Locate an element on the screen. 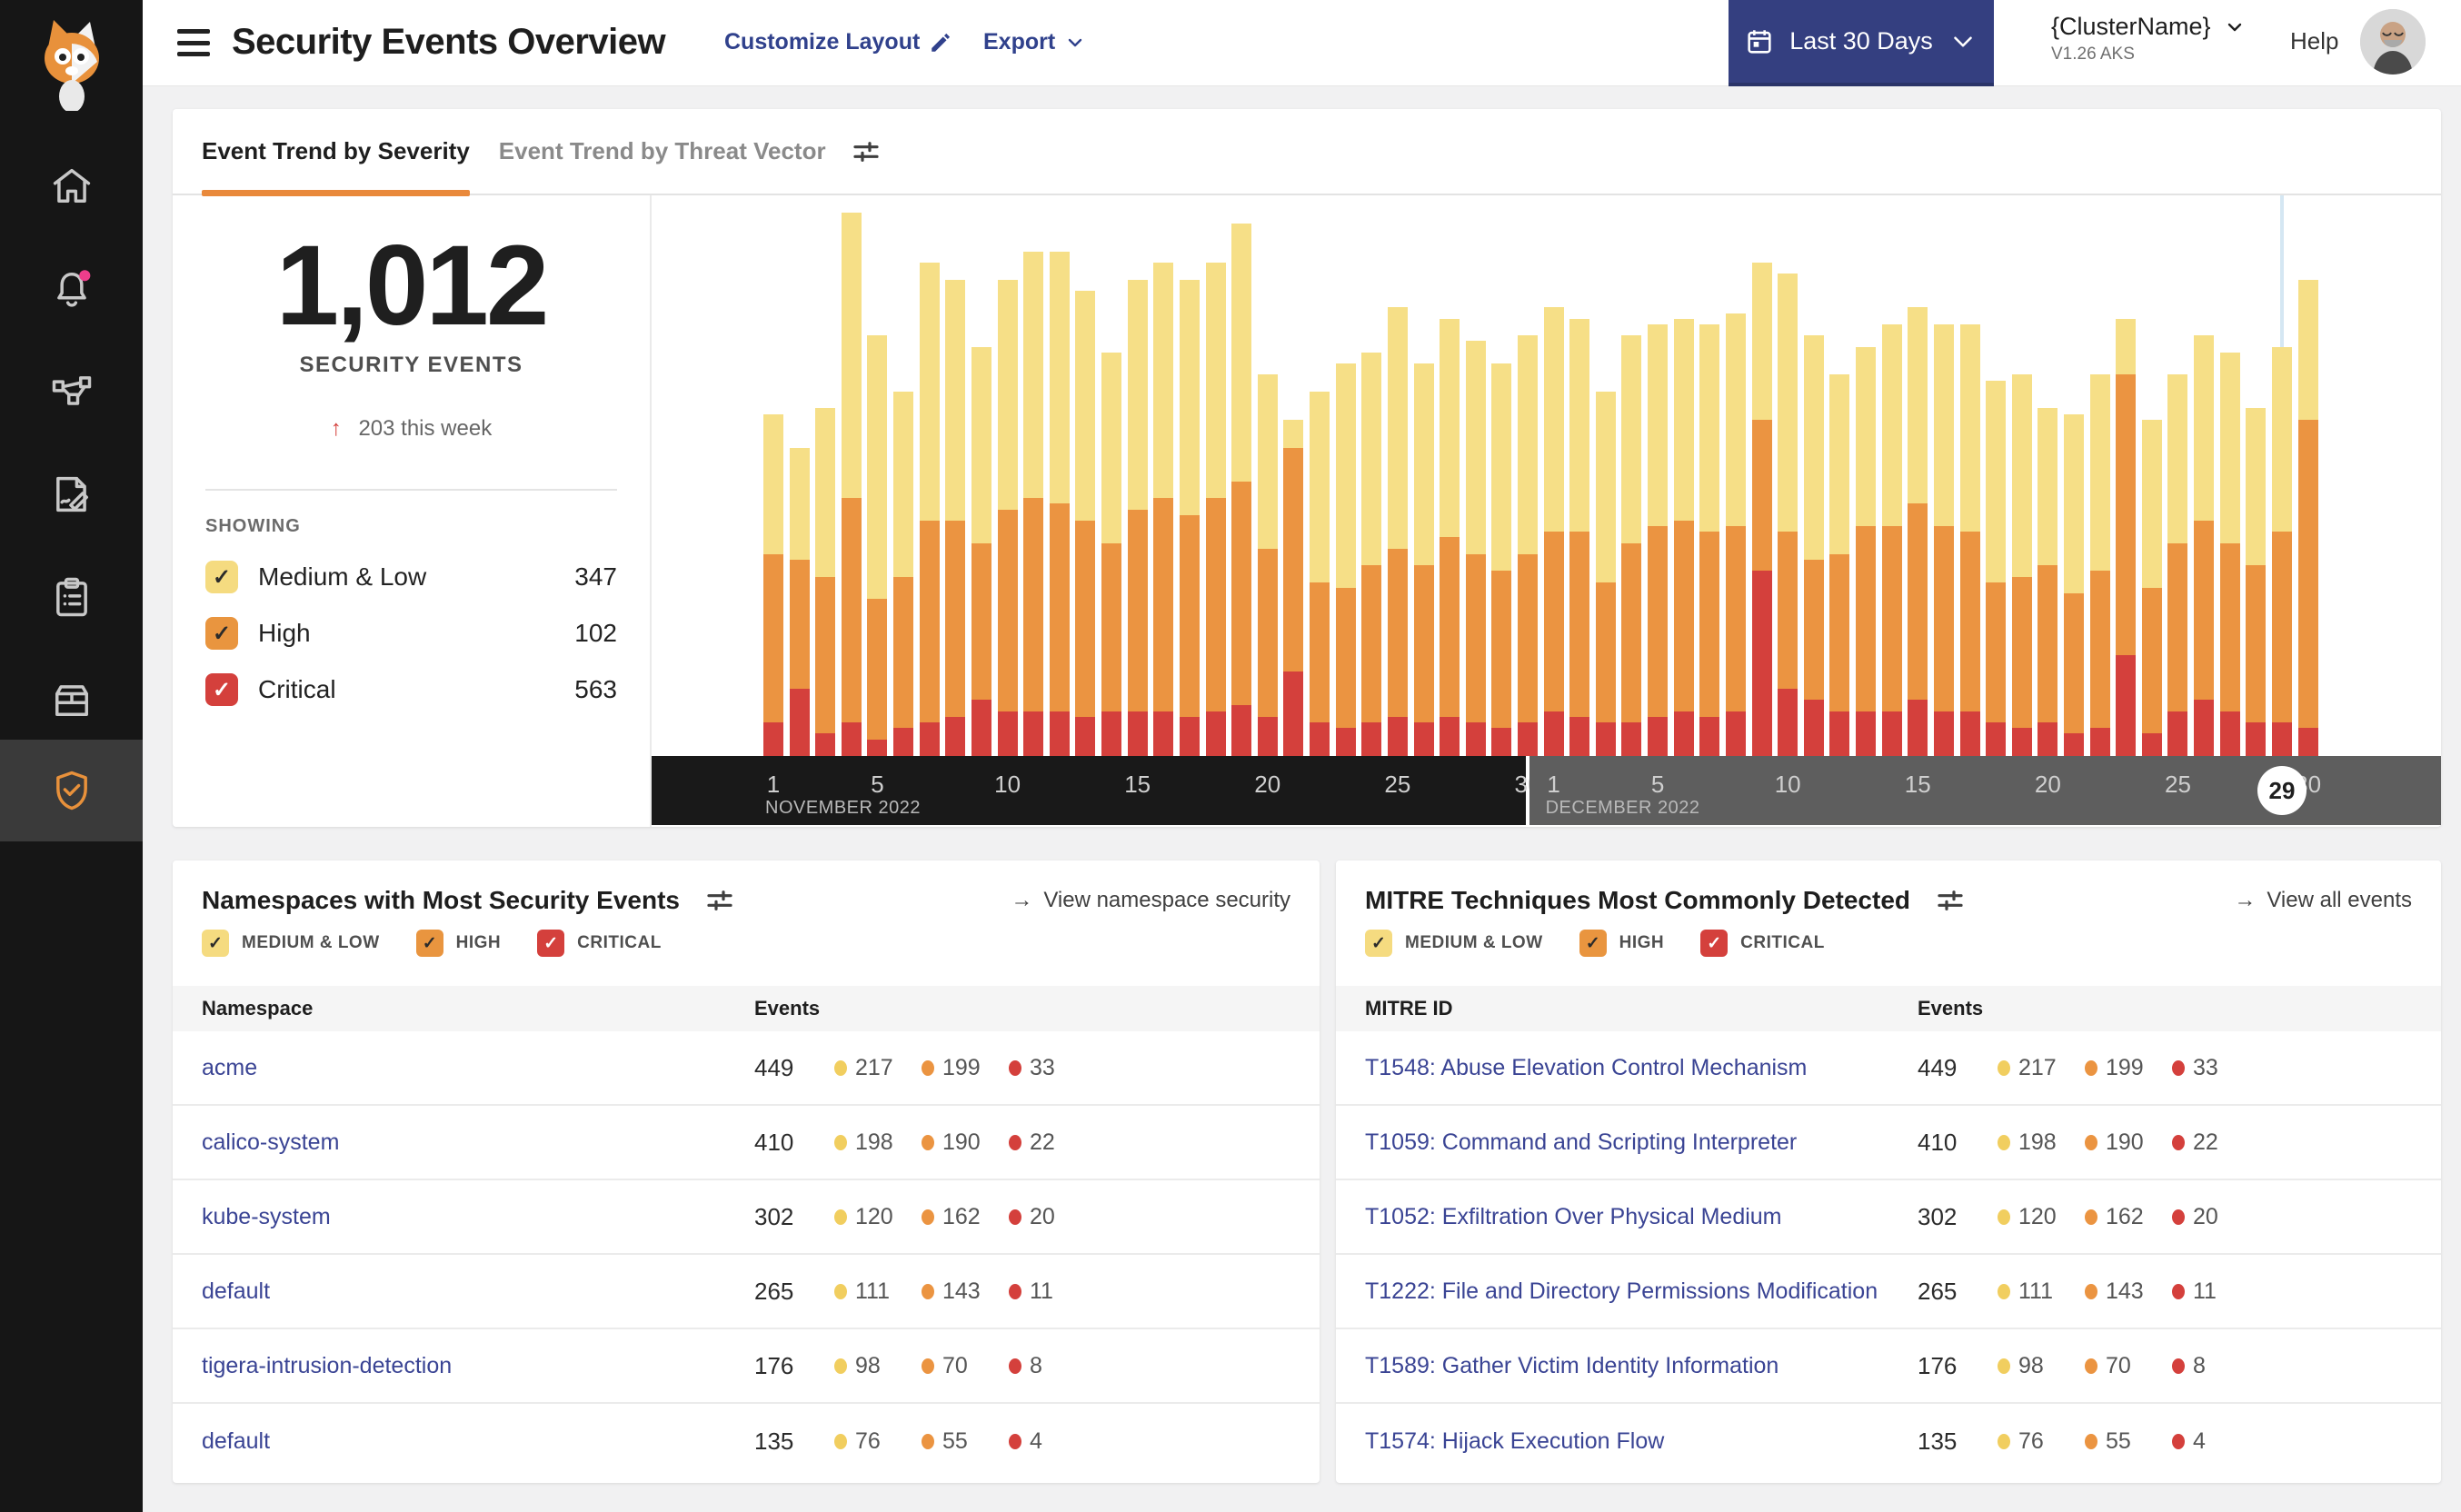 This screenshot has width=2461, height=1512. row-link: T1059: Command and Scripting Interpreter is located at coordinates (1581, 1142).